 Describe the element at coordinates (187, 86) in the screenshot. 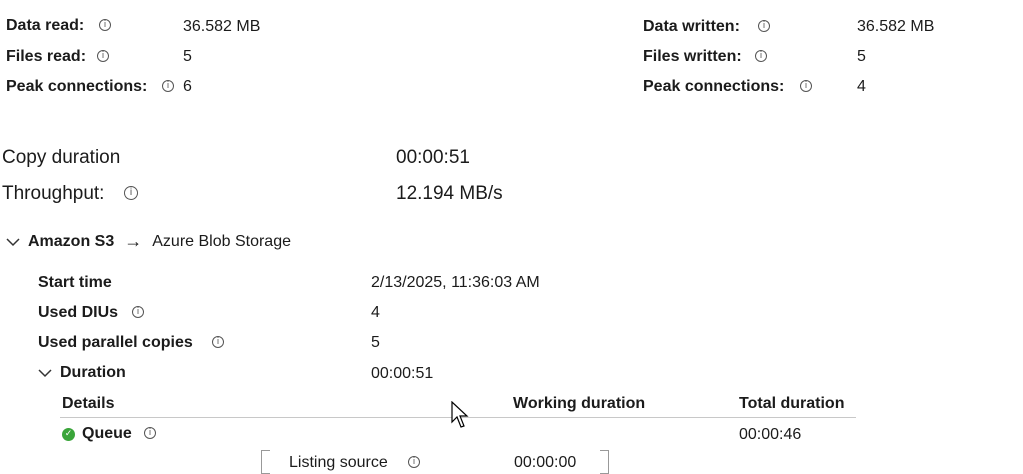

I see `peak-connections-value: 6` at that location.